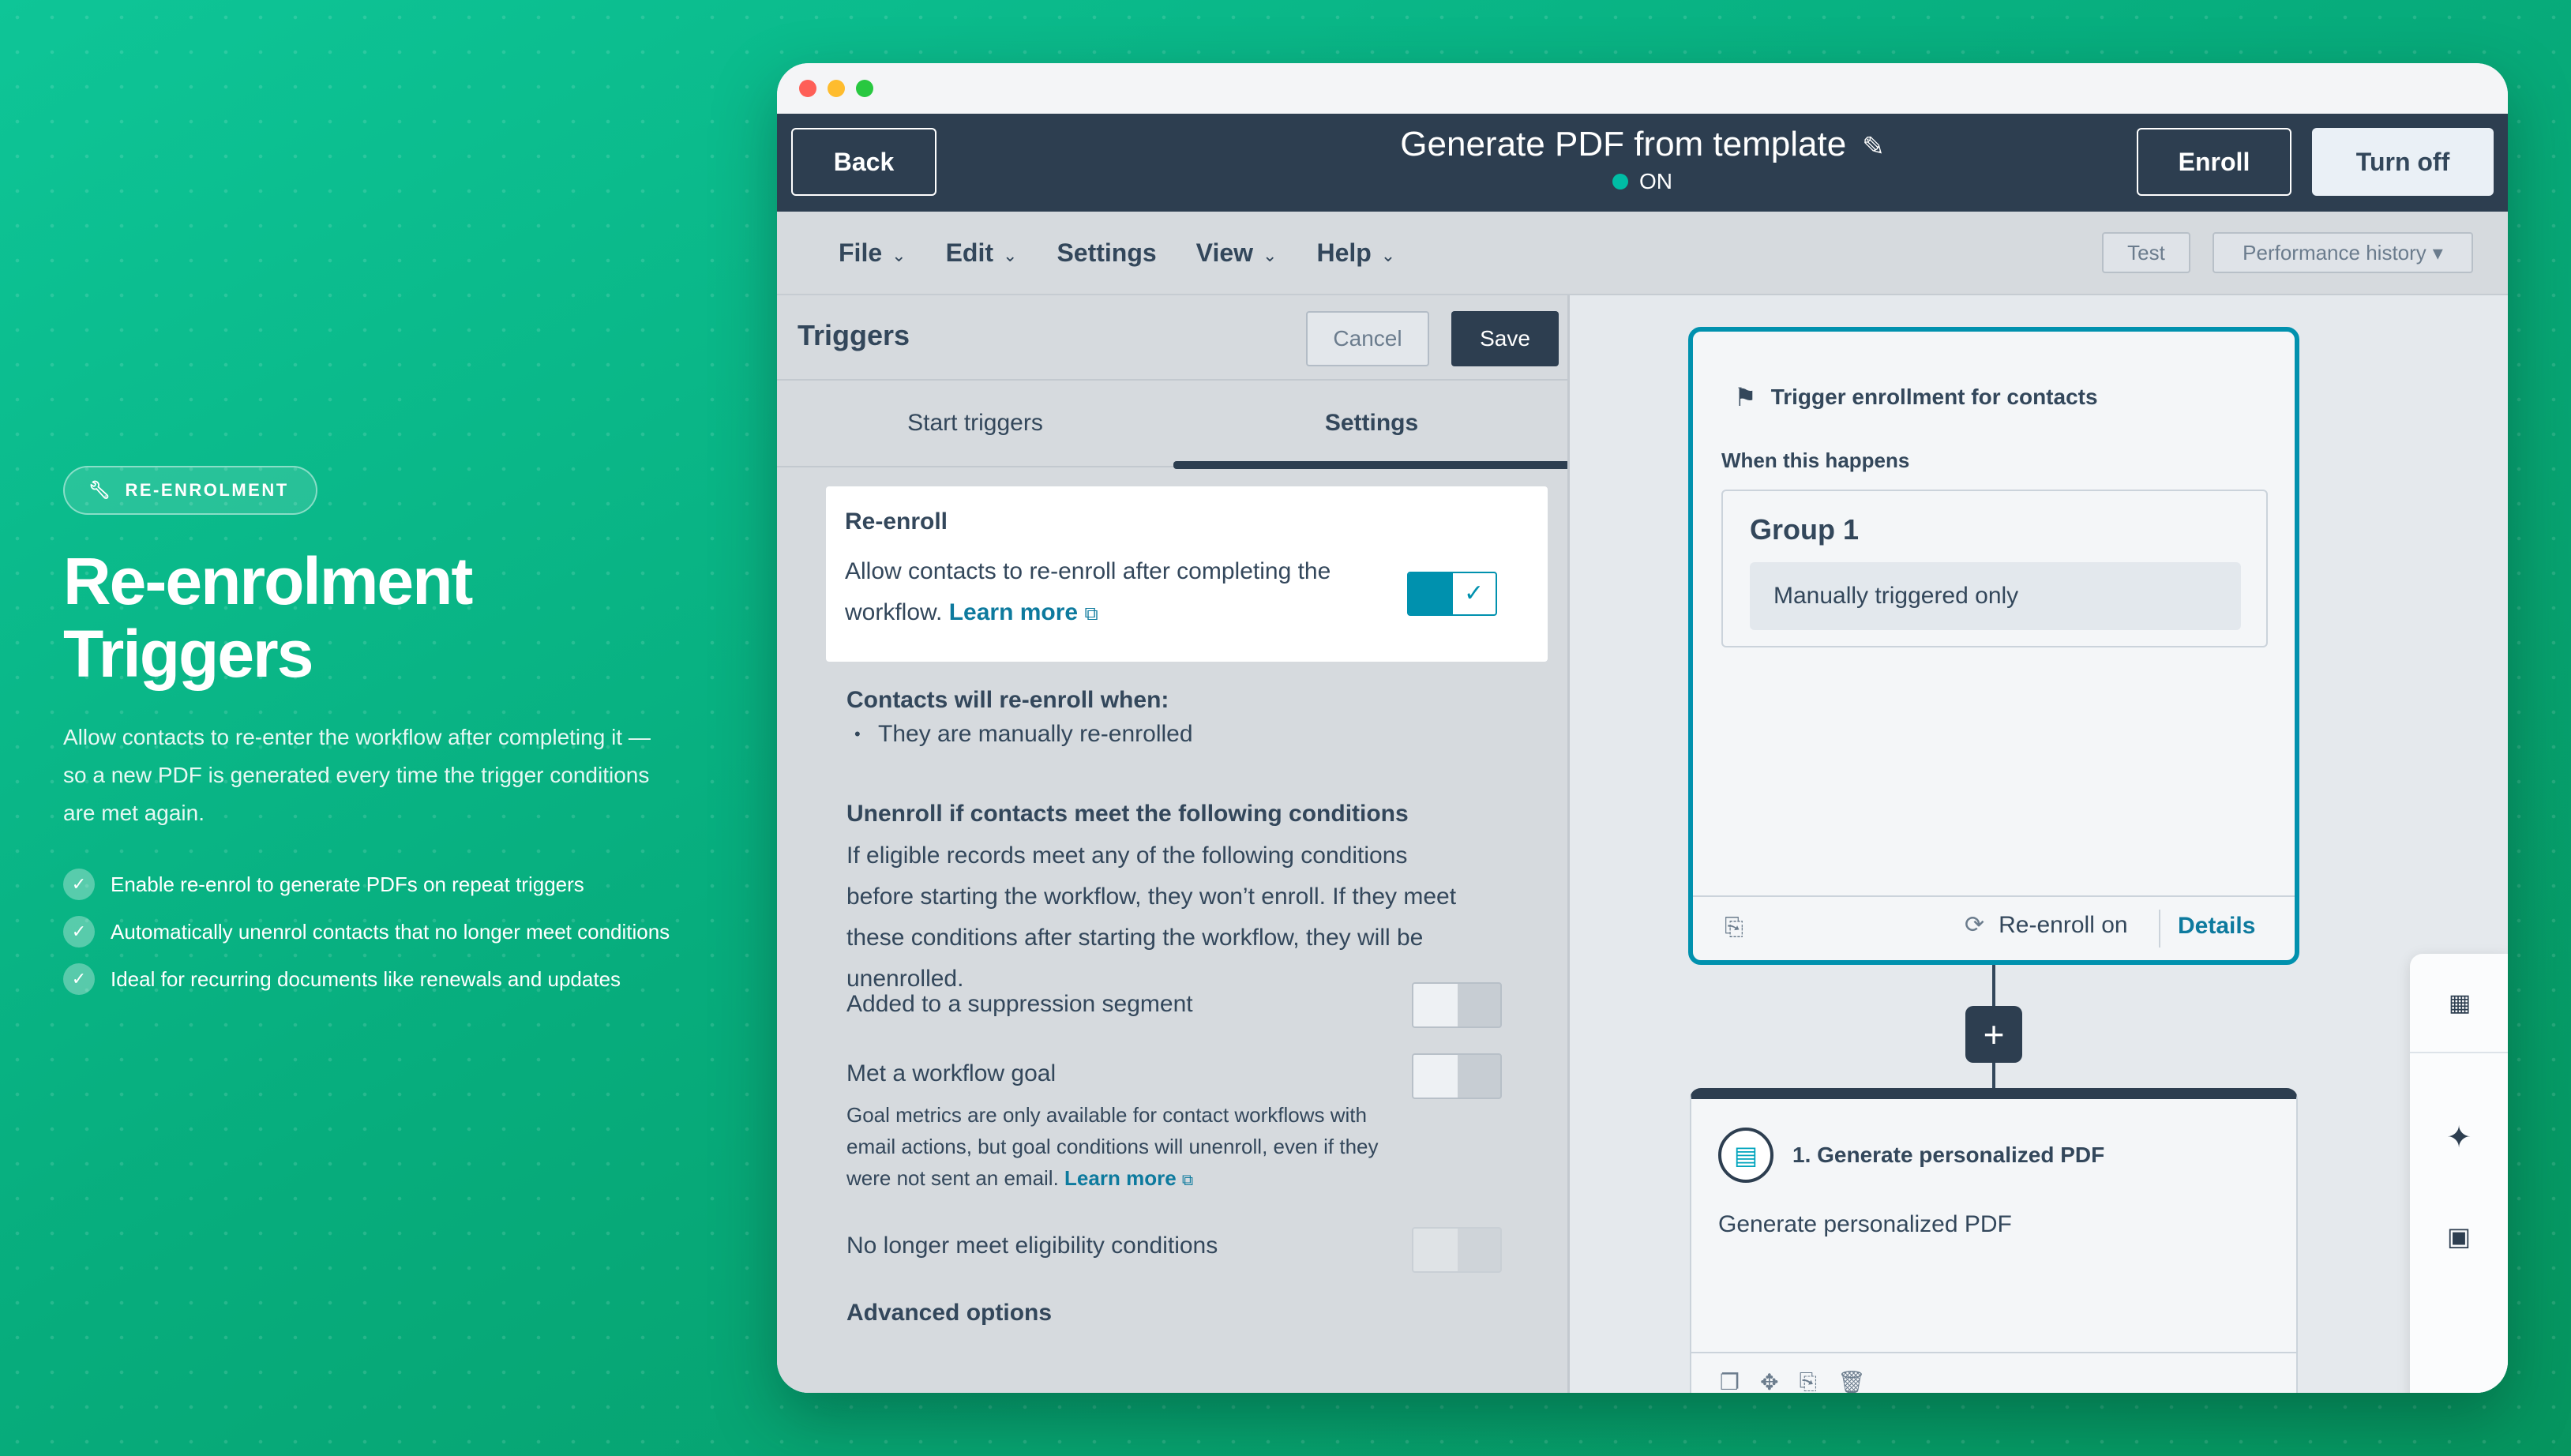 The height and width of the screenshot is (1456, 2571). I want to click on eligibility-label: No longer meet eligibility conditions, so click(1032, 1246).